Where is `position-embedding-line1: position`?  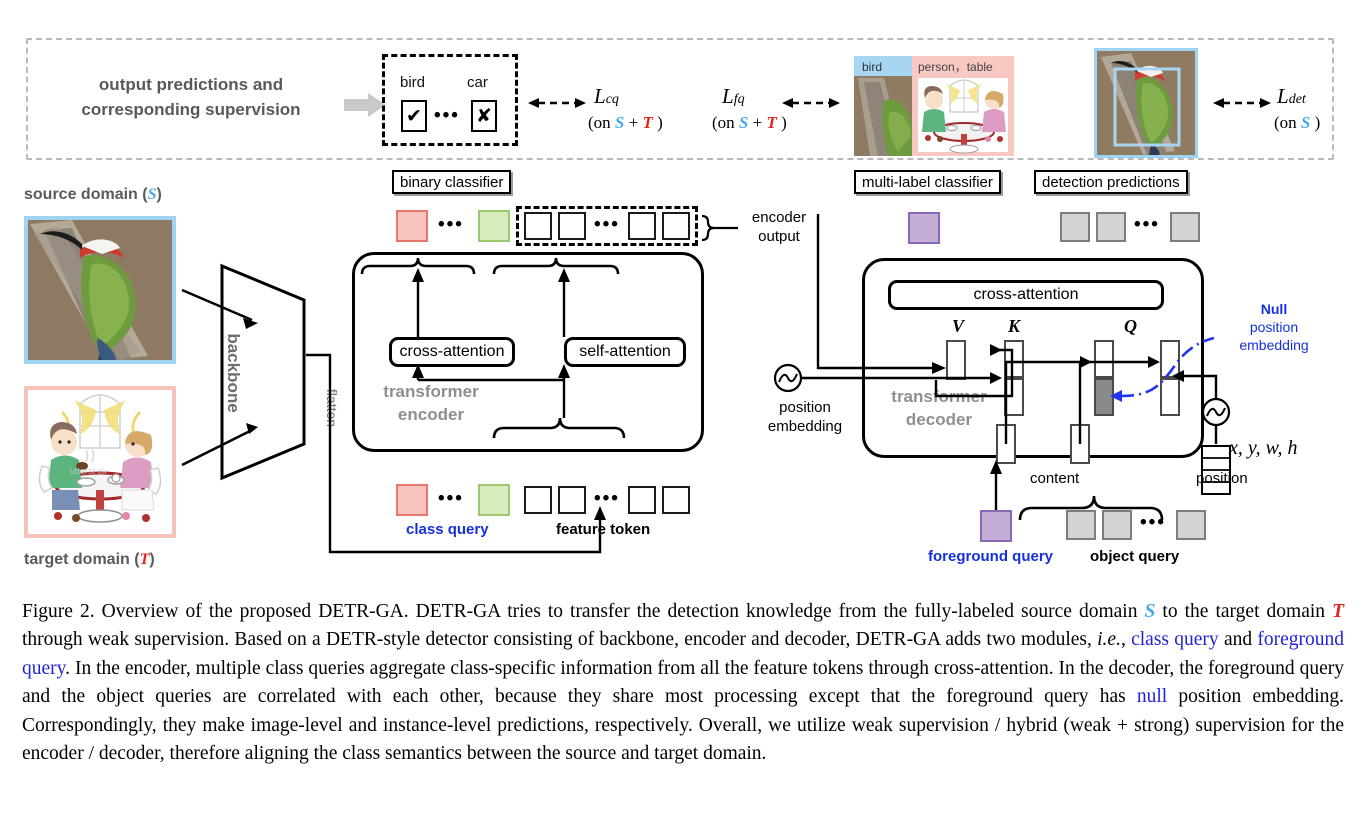
position-embedding-line1: position is located at coordinates (805, 407).